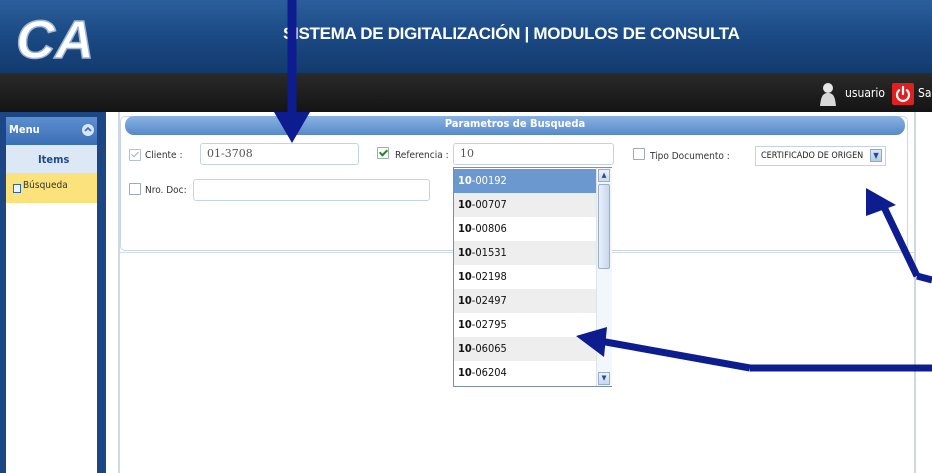 This screenshot has width=932, height=473. What do you see at coordinates (604, 226) in the screenshot?
I see `scrollbar-thumb` at bounding box center [604, 226].